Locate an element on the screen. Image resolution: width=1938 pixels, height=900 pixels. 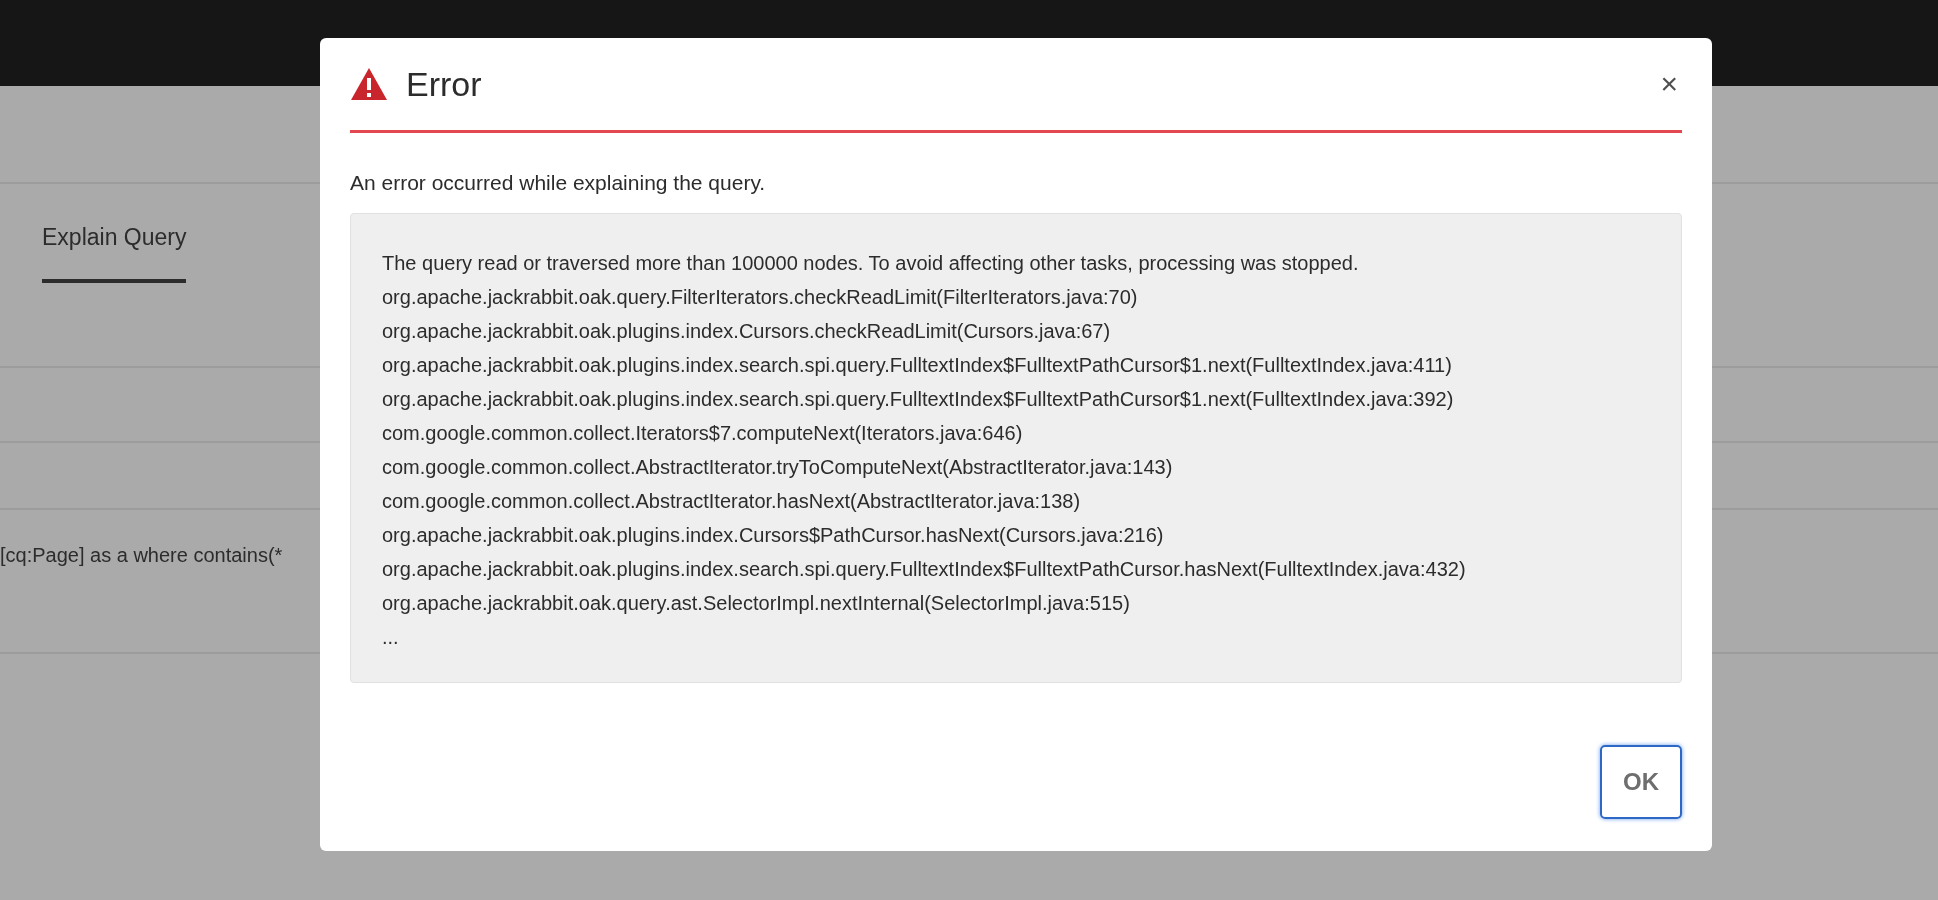
stack-trace-line: com.google.common.collect.Iterators$7.computeNext(Iterators.java:646) is located at coordinates (702, 433).